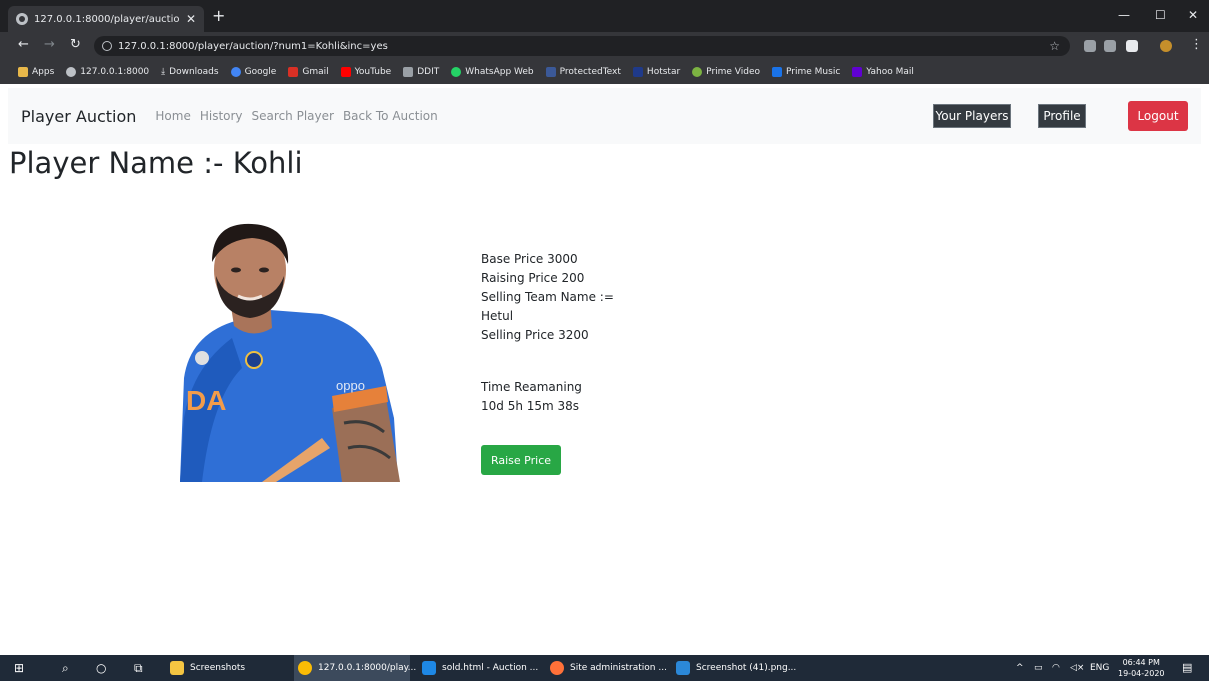 This screenshot has width=1209, height=681. What do you see at coordinates (1166, 46) in the screenshot?
I see `profile-avatar-icon` at bounding box center [1166, 46].